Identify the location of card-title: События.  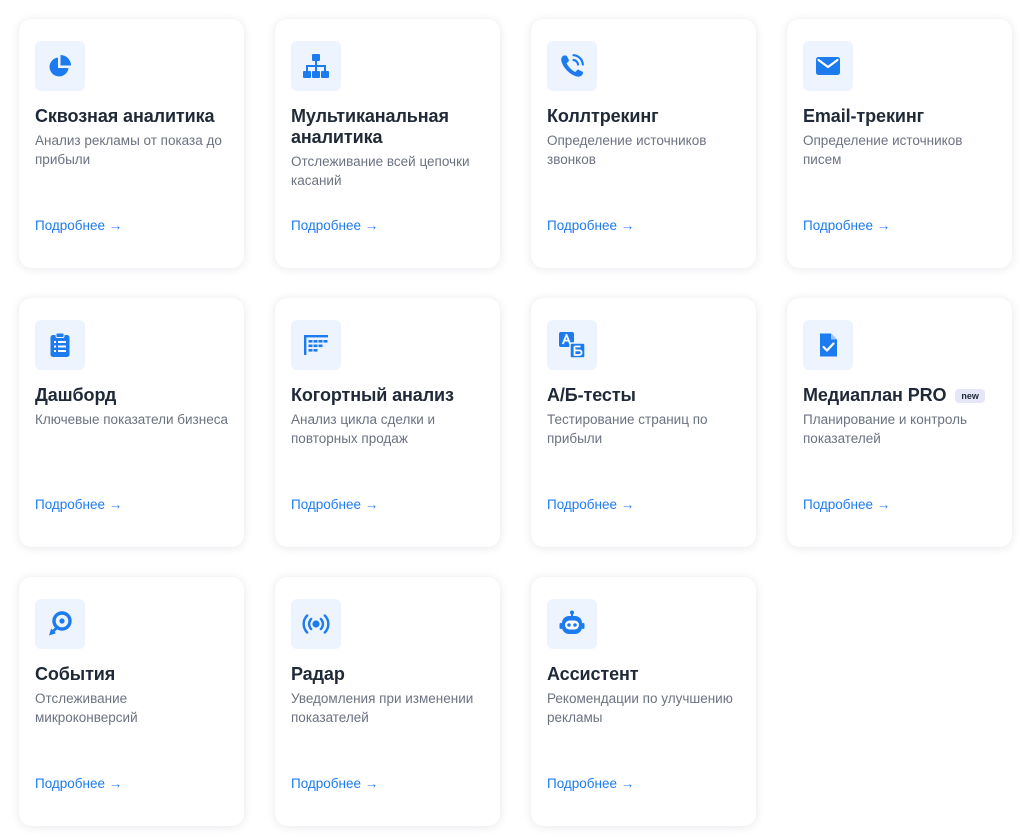
(75, 674).